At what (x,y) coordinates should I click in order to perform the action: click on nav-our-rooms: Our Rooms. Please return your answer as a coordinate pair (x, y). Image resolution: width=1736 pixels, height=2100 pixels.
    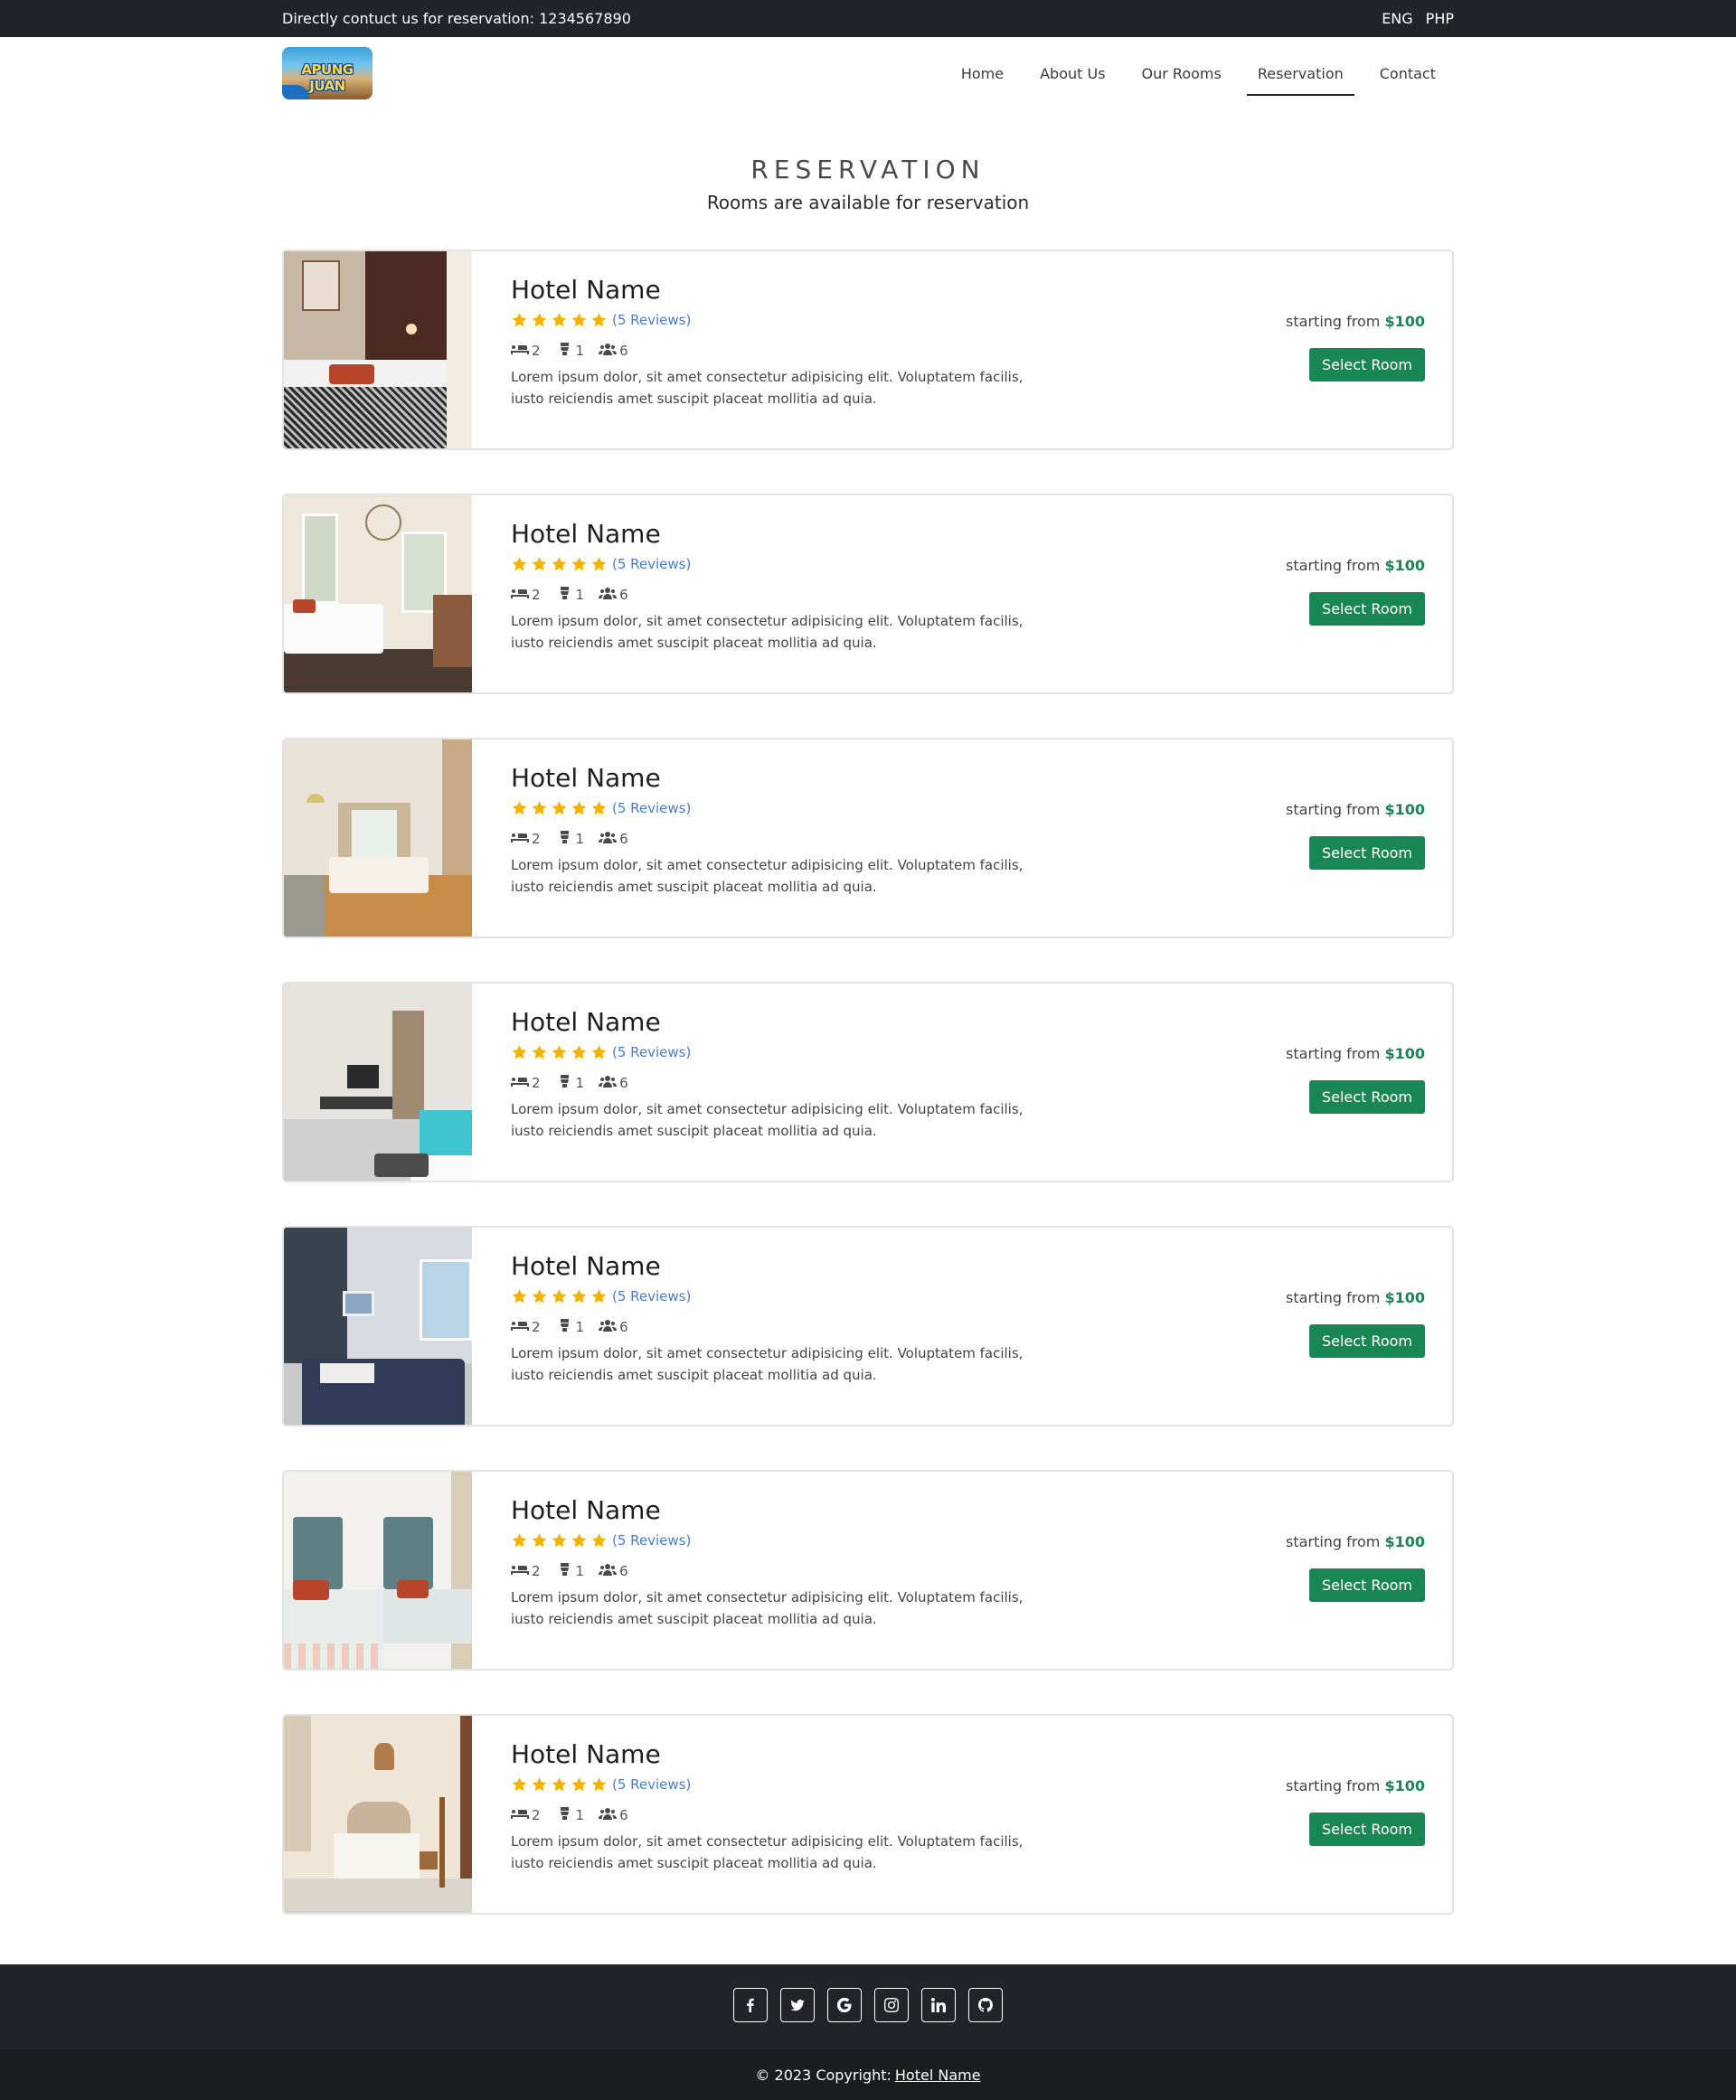
    Looking at the image, I should click on (1182, 73).